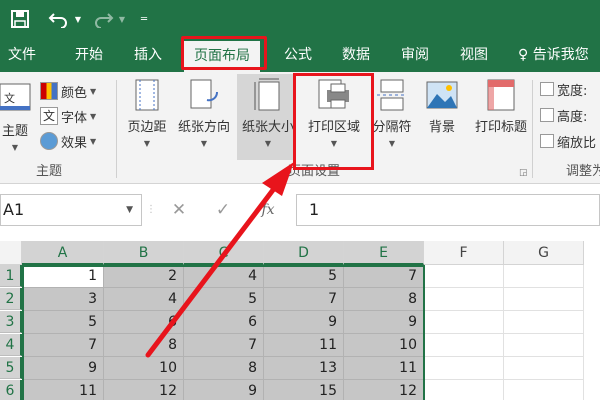 This screenshot has height=400, width=600. What do you see at coordinates (144, 390) in the screenshot?
I see `cell-b6: 12` at bounding box center [144, 390].